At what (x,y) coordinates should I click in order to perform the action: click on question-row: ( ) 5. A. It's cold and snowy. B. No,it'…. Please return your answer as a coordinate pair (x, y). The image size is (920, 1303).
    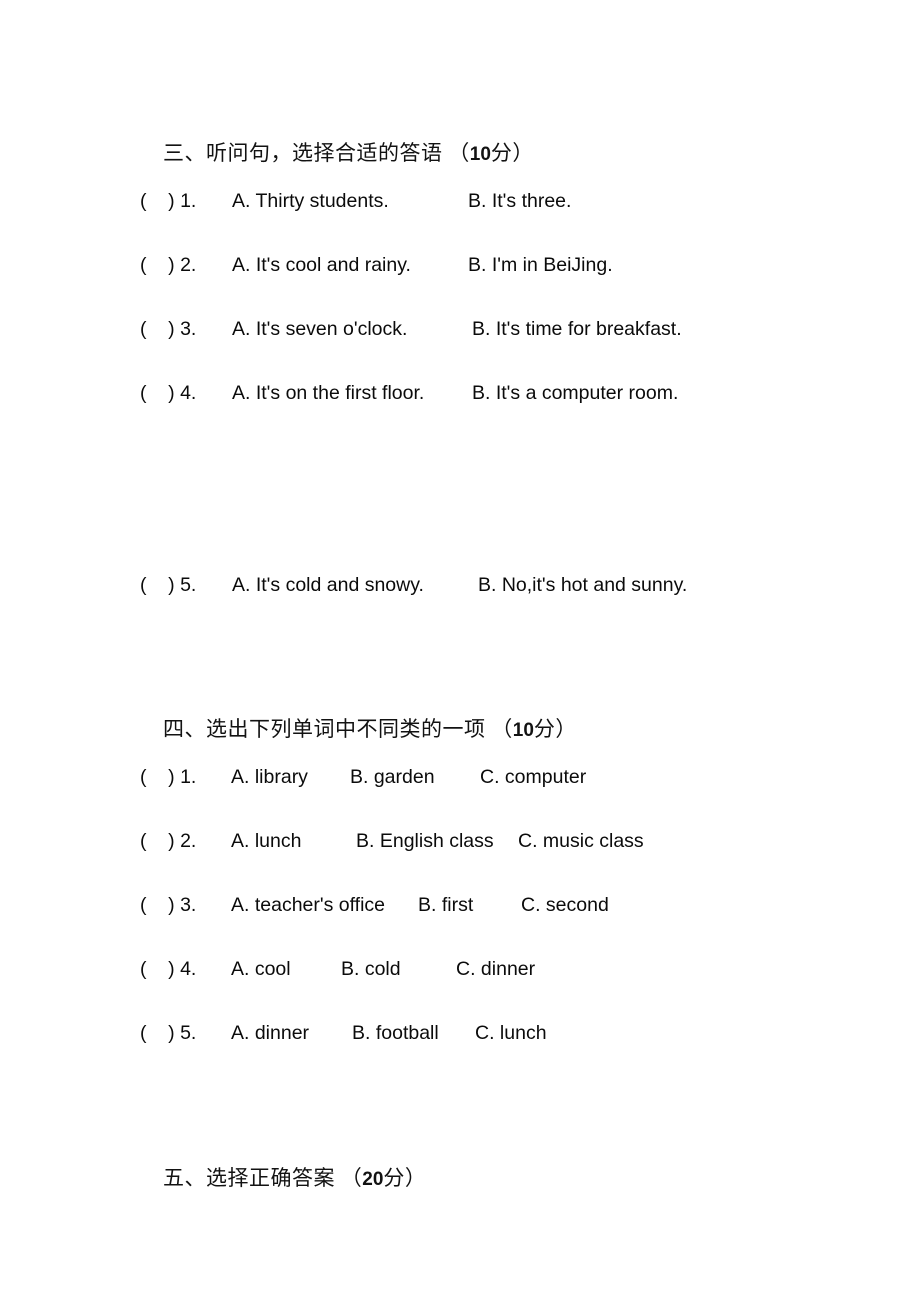
    Looking at the image, I should click on (460, 585).